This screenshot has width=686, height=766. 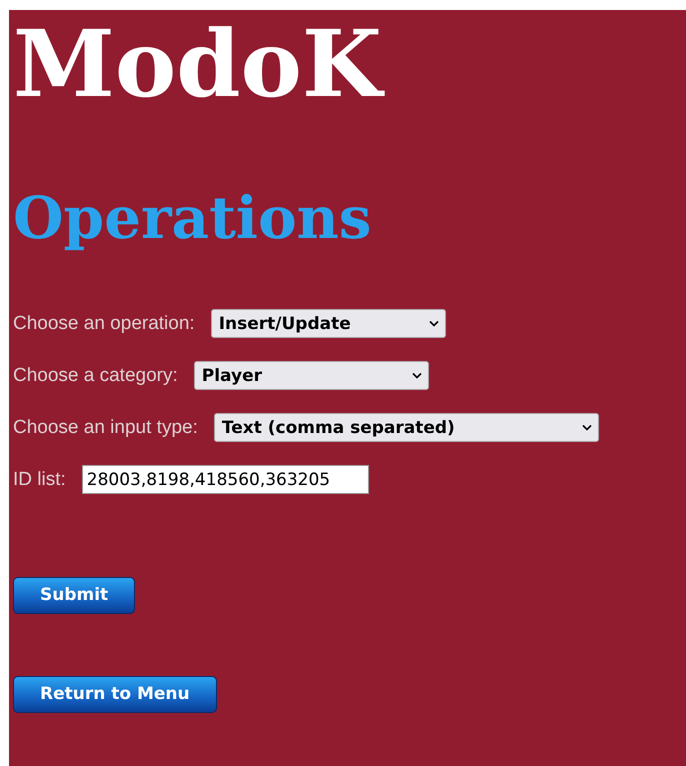 I want to click on field-label: Choose an operation:, so click(x=104, y=323).